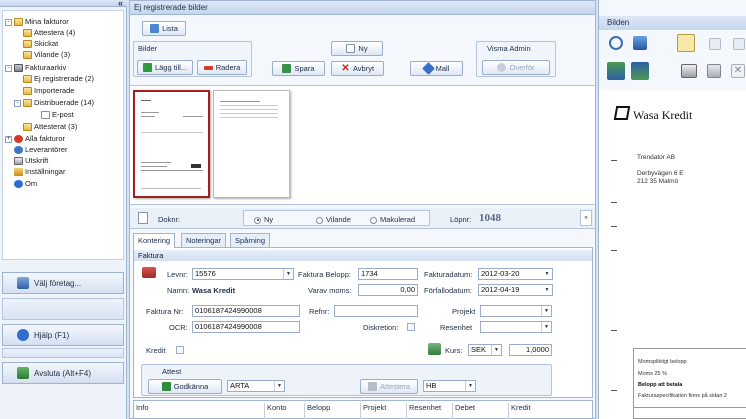 This screenshot has width=746, height=419. What do you see at coordinates (689, 71) in the screenshot?
I see `print-icon` at bounding box center [689, 71].